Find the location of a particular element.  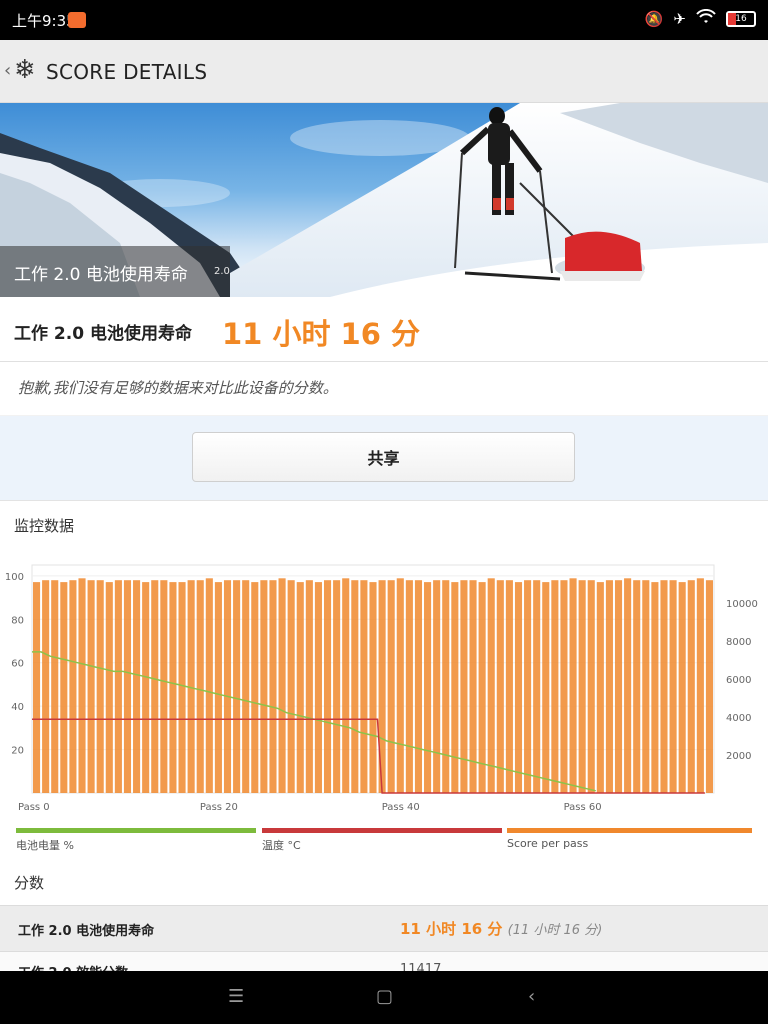

row-value: 11 小时 16 分 (11 小时 16 分) is located at coordinates (501, 928).